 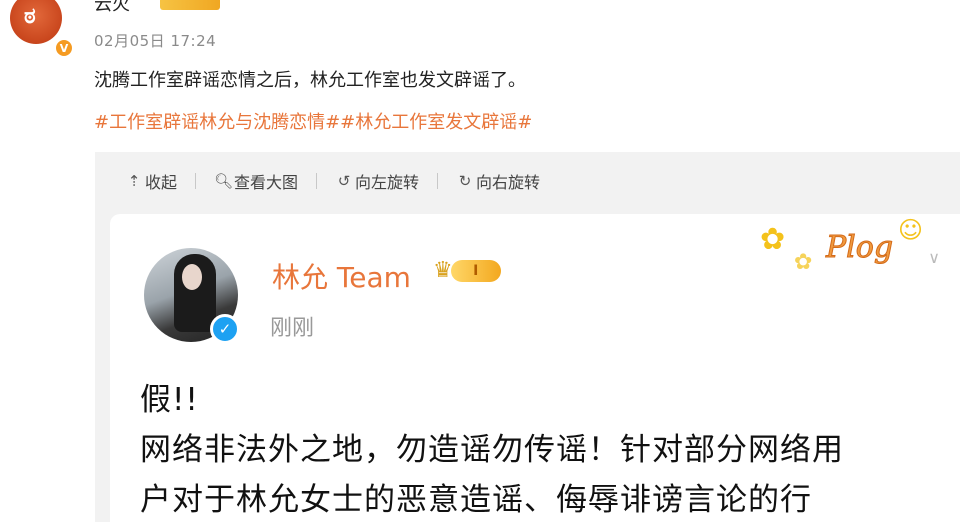 I want to click on rotate-right-label: 向右旋转, so click(x=508, y=182).